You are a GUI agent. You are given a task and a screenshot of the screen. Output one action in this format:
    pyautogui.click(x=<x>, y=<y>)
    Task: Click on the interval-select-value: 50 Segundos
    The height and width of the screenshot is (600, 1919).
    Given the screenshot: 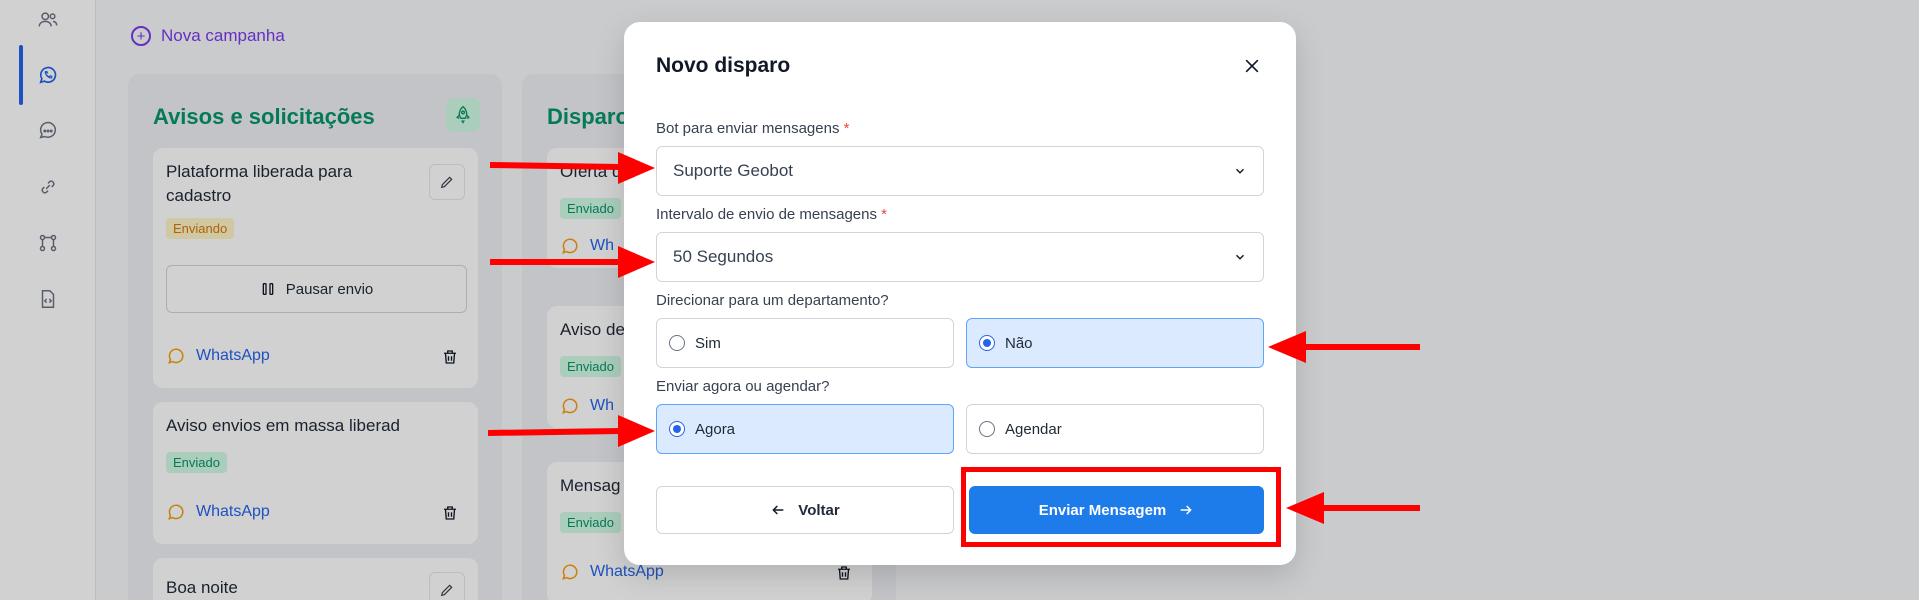 What is the action you would take?
    pyautogui.click(x=723, y=256)
    